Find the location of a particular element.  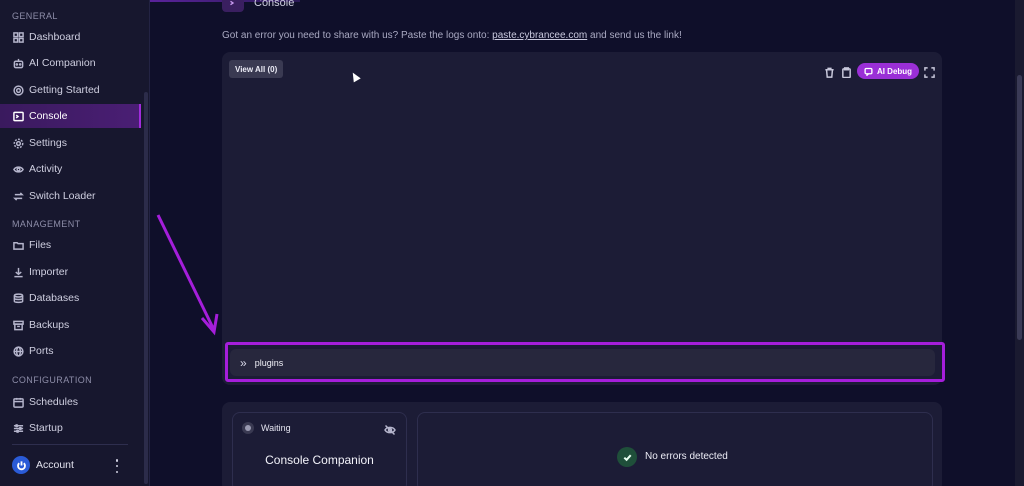

ai-debug-button: AI Debug is located at coordinates (888, 71).